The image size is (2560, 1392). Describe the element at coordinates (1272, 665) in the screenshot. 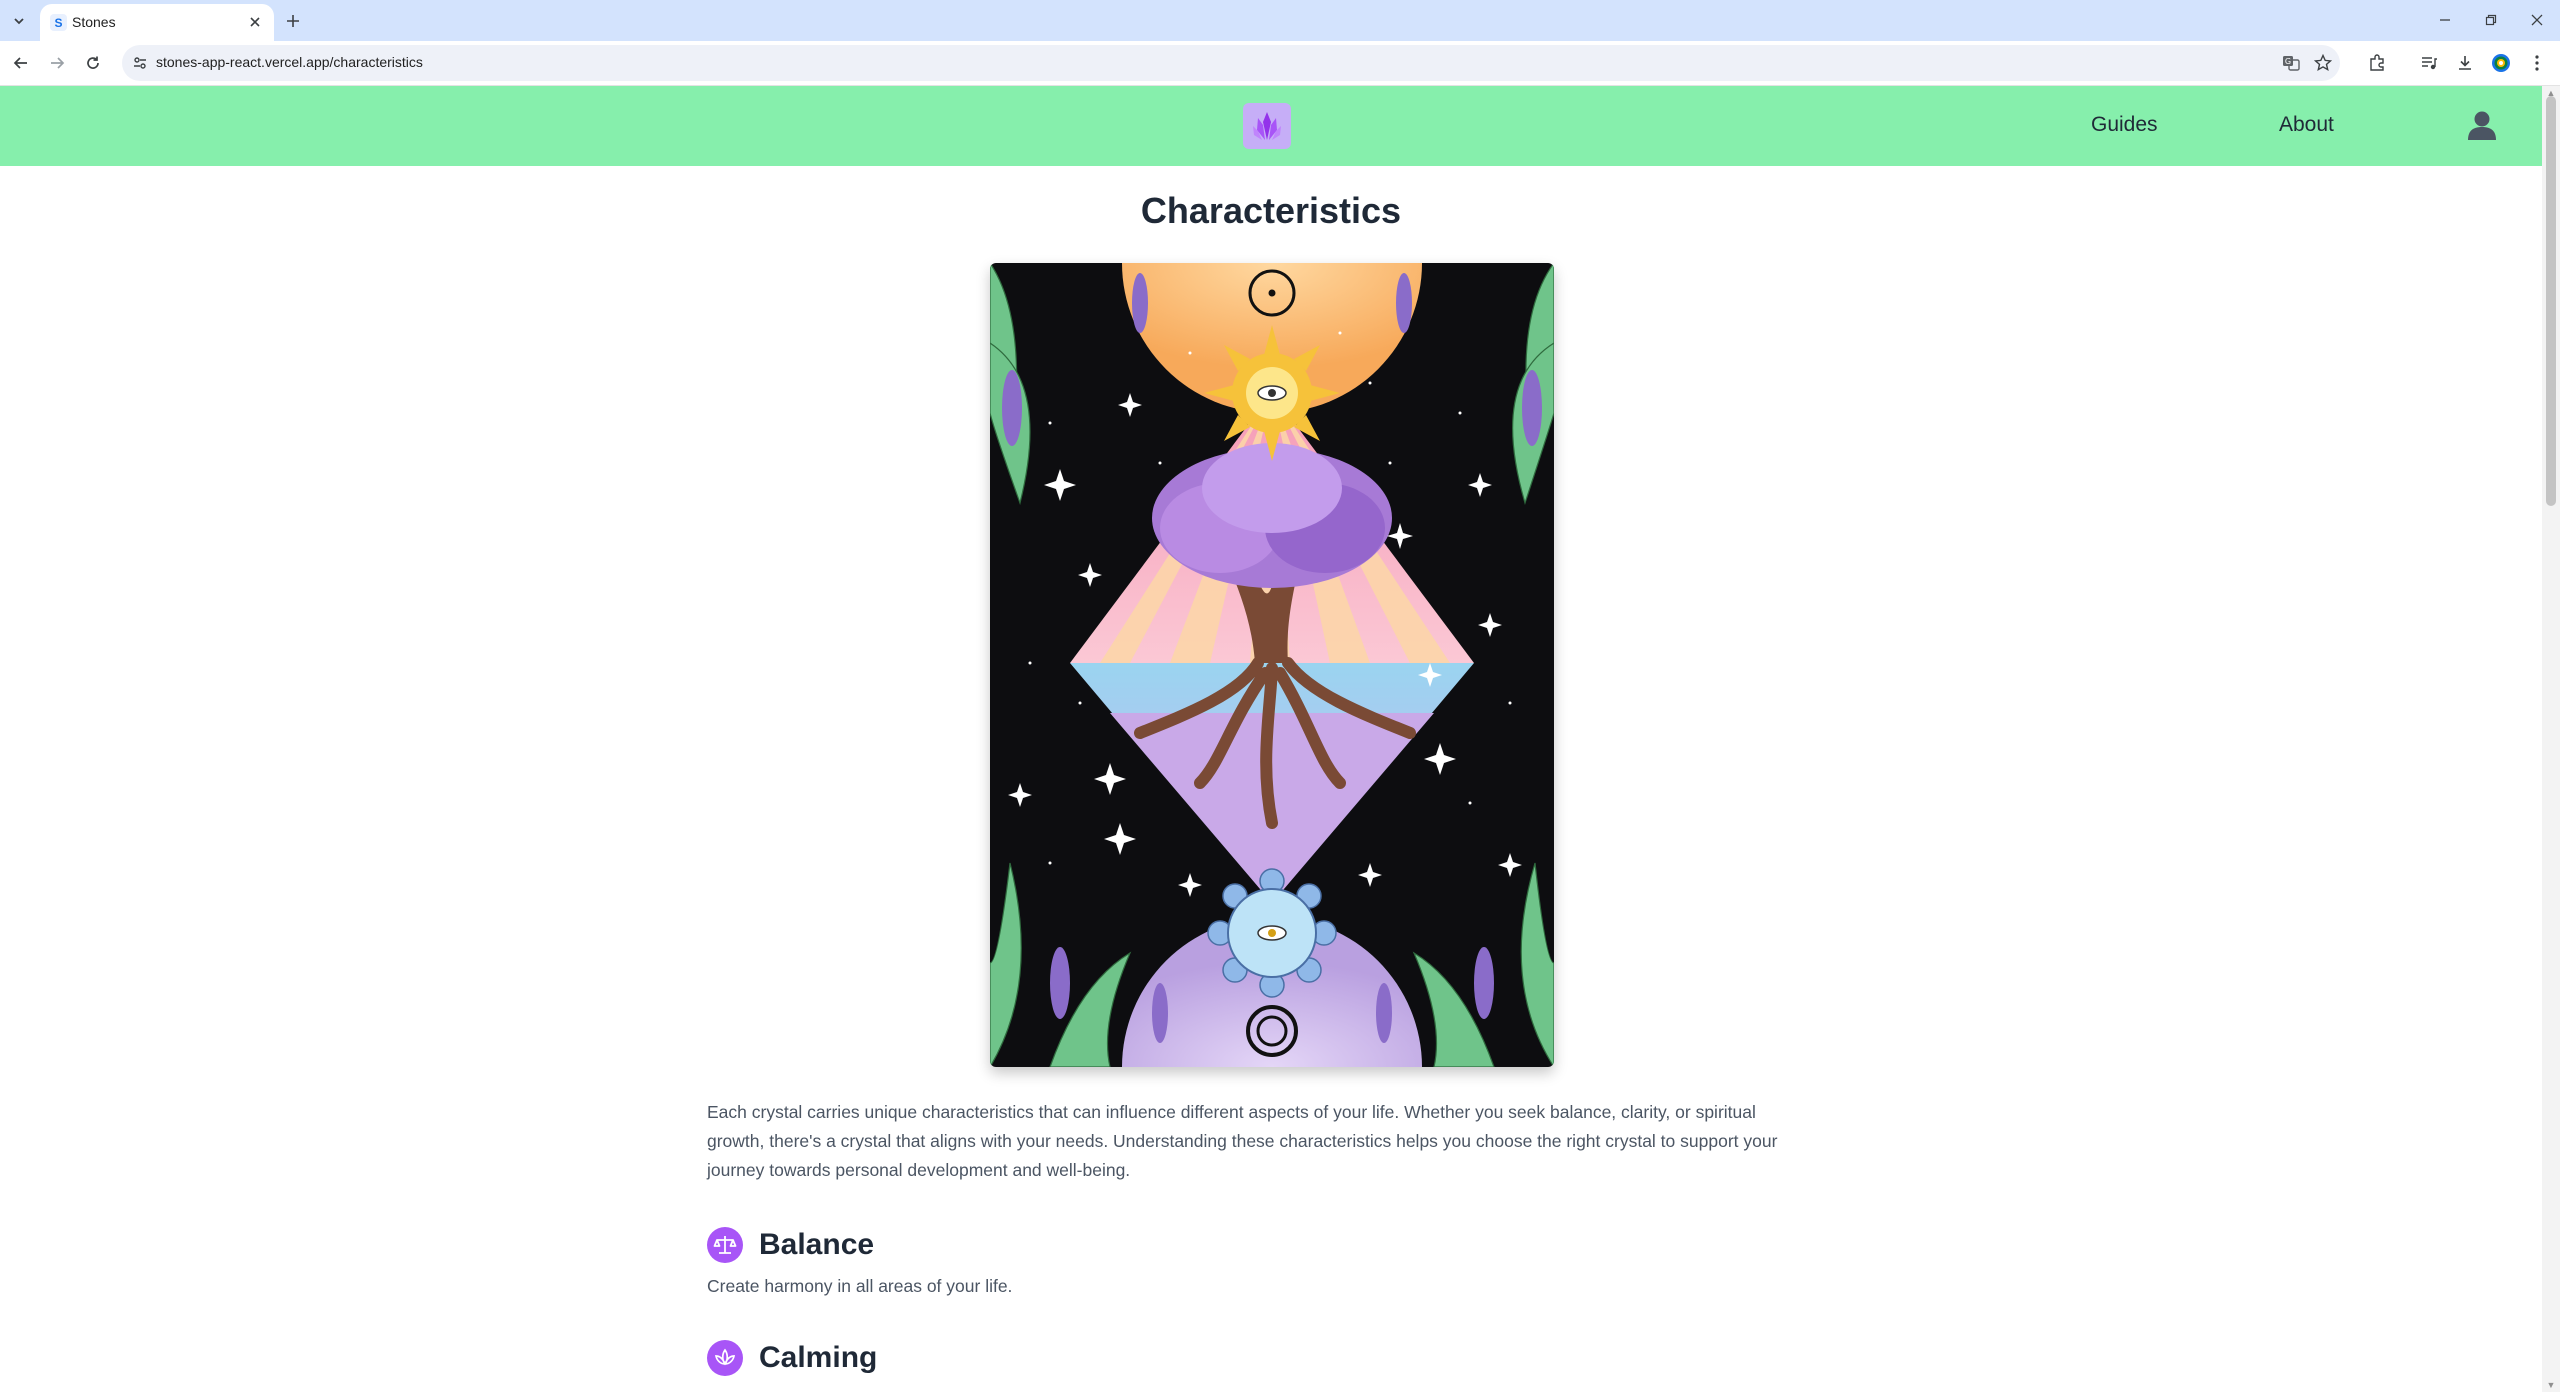

I see `hero-illustration` at that location.